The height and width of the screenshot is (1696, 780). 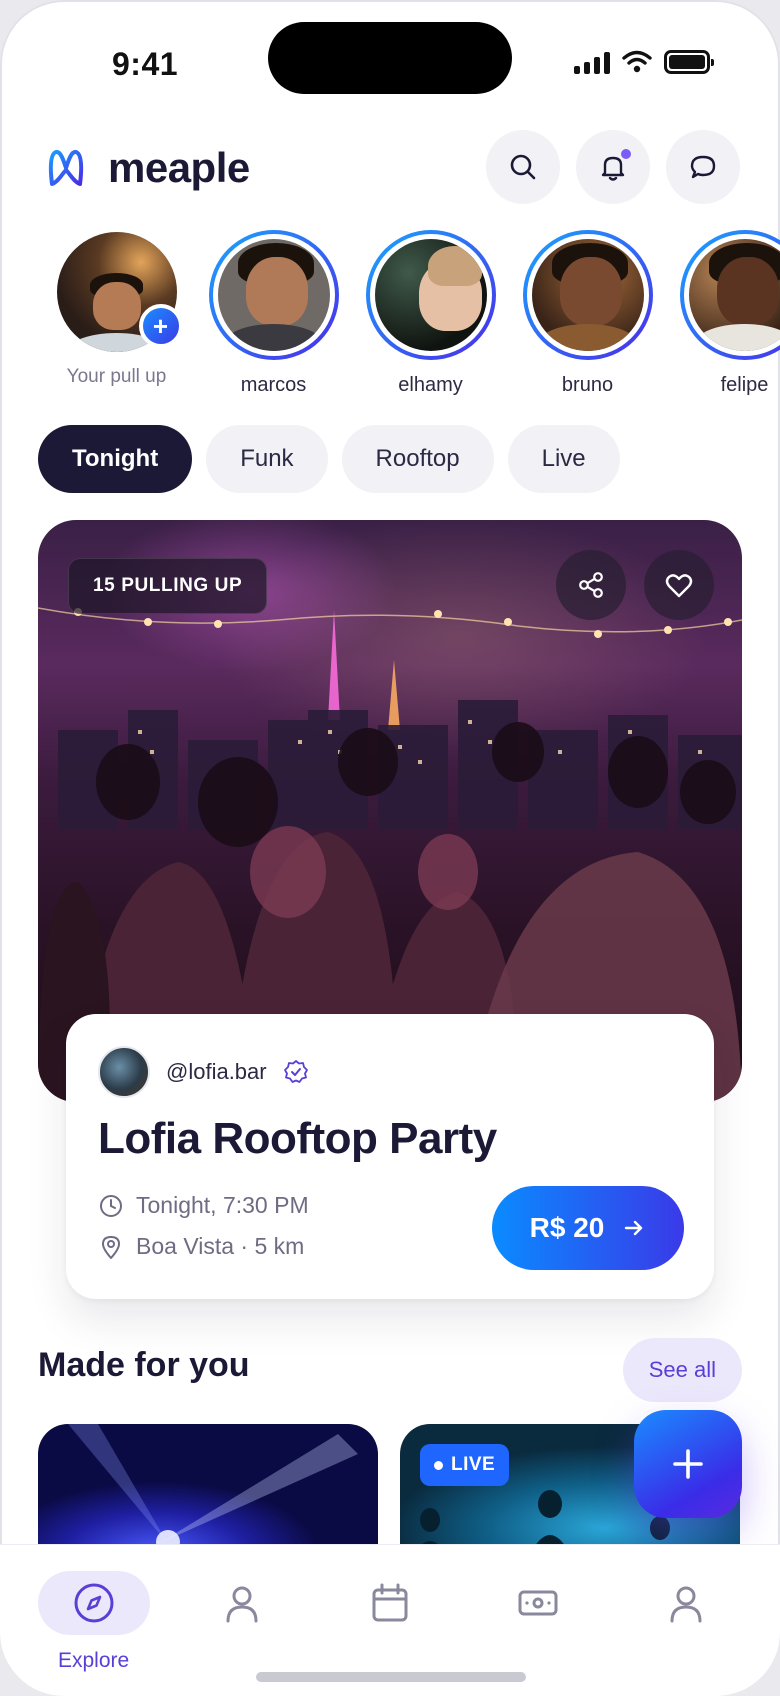 What do you see at coordinates (124, 1072) in the screenshot?
I see `host-avatar` at bounding box center [124, 1072].